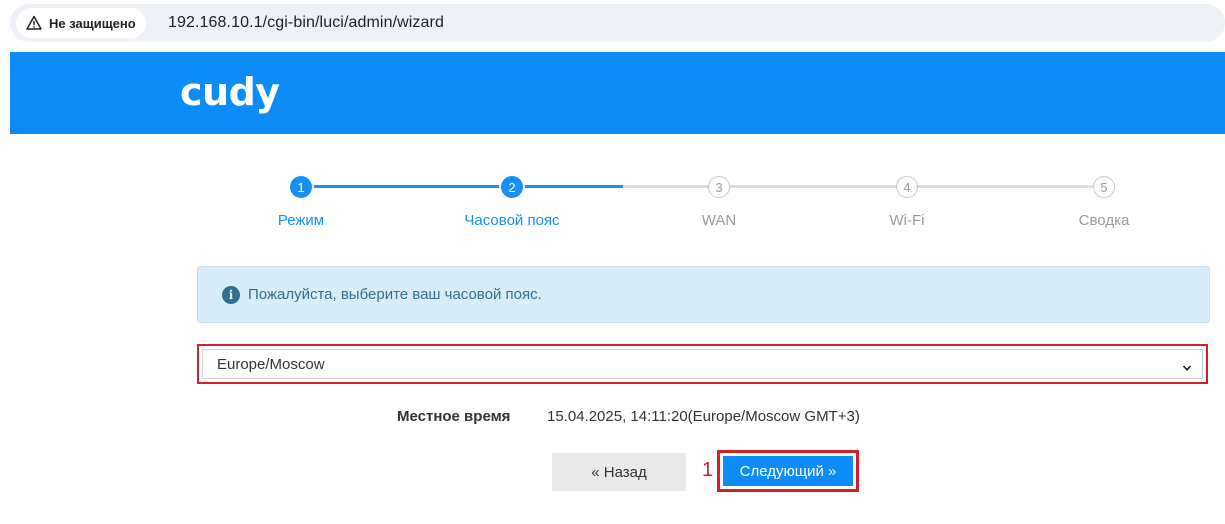  I want to click on step-label: Режим, so click(301, 220).